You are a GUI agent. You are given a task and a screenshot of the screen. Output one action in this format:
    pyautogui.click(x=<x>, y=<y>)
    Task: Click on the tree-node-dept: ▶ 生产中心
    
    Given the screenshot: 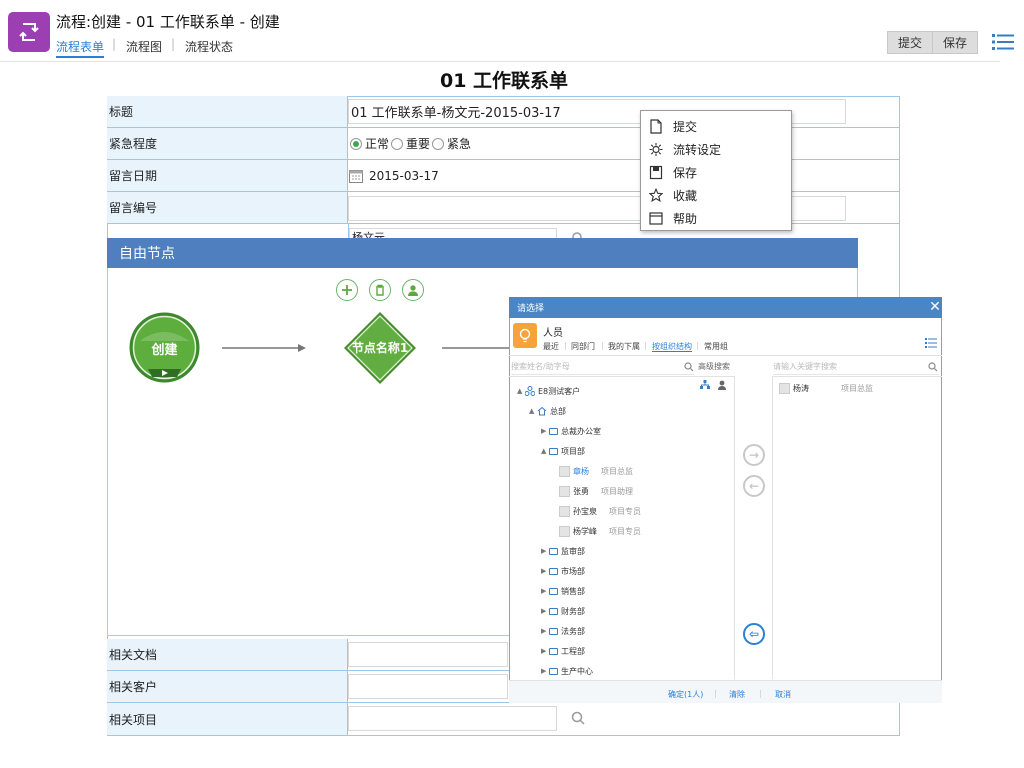 What is the action you would take?
    pyautogui.click(x=579, y=671)
    